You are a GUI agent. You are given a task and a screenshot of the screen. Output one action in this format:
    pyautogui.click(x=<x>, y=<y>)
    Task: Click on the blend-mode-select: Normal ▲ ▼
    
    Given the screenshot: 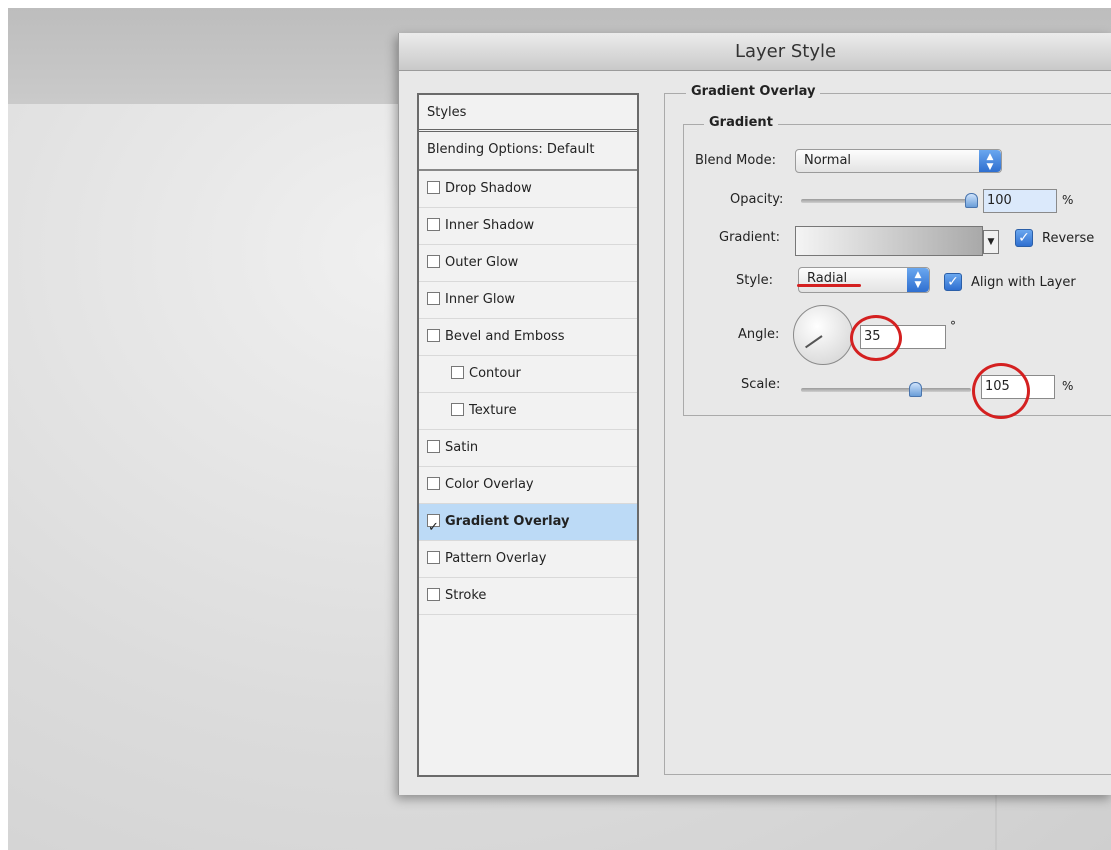 What is the action you would take?
    pyautogui.click(x=898, y=161)
    